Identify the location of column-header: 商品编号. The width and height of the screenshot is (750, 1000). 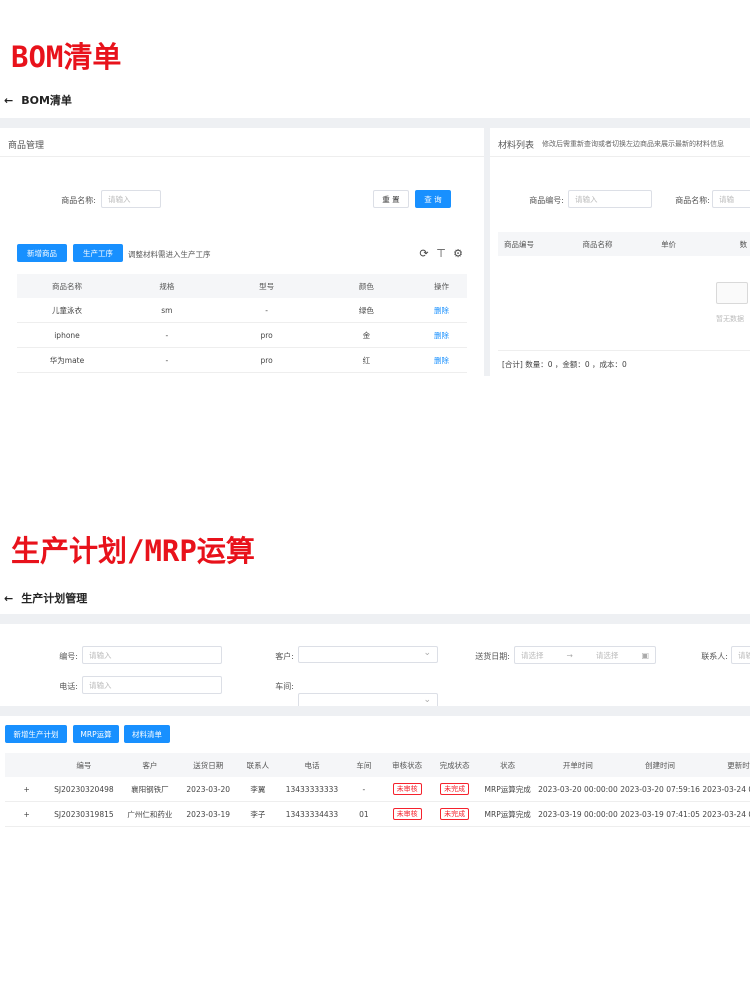
(537, 244).